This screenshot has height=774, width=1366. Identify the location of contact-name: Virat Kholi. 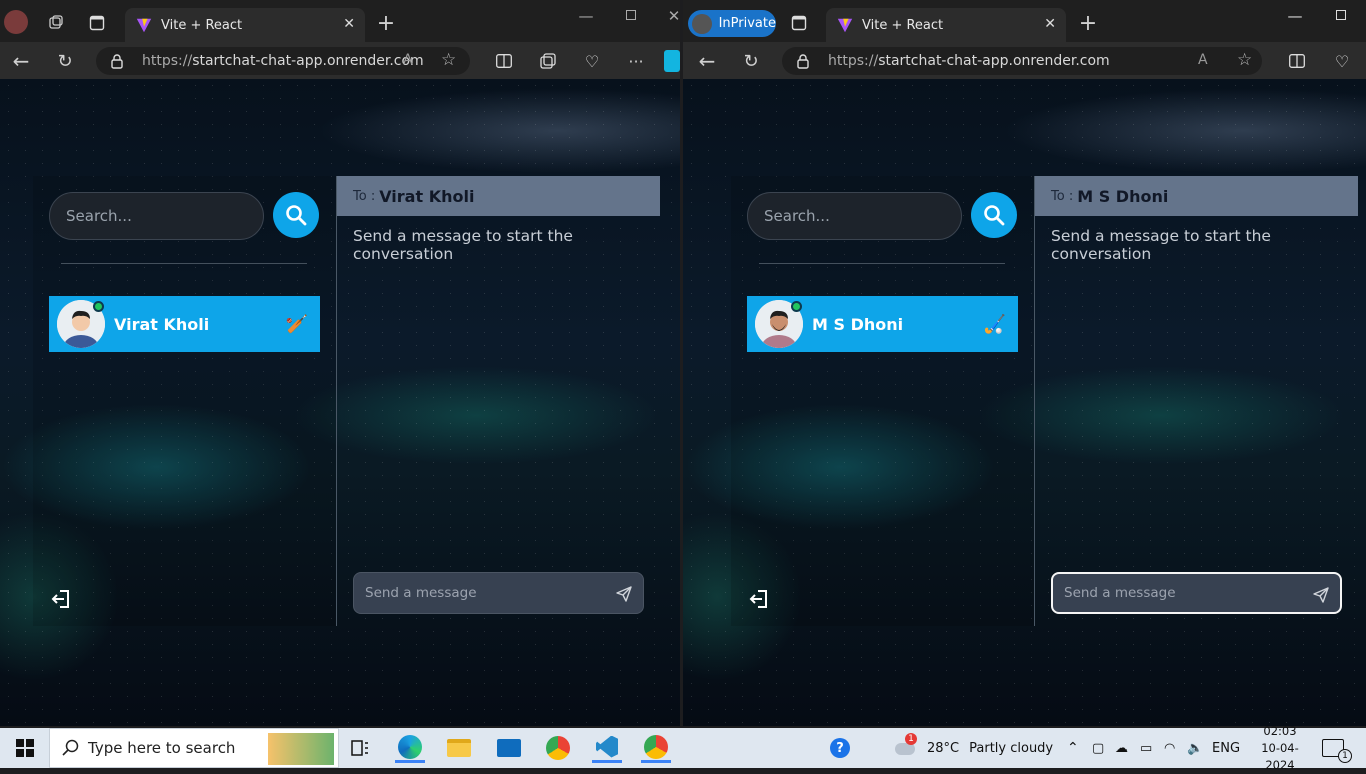
(162, 324).